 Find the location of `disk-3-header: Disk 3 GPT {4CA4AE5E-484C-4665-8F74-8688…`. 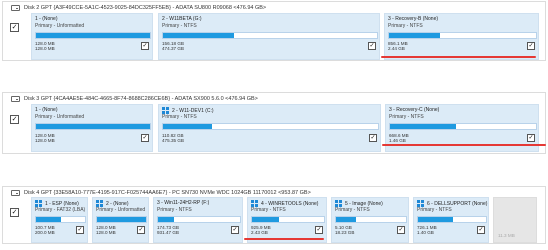

disk-3-header: Disk 3 GPT {4CA4AE5E-484C-4665-8F74-8688… is located at coordinates (134, 98).